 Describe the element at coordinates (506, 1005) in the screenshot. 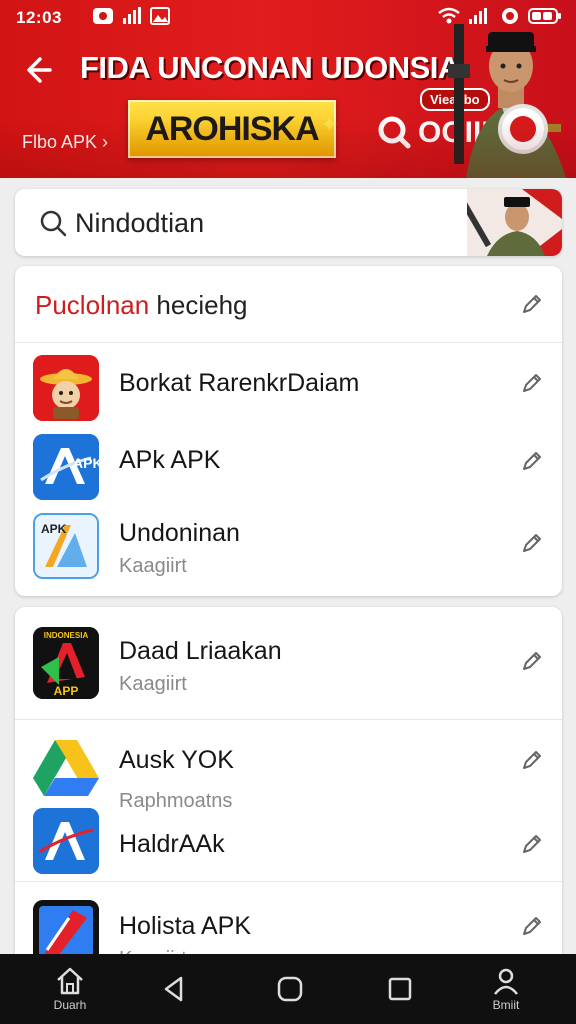

I see `nav-profile-label: Bmiit` at that location.